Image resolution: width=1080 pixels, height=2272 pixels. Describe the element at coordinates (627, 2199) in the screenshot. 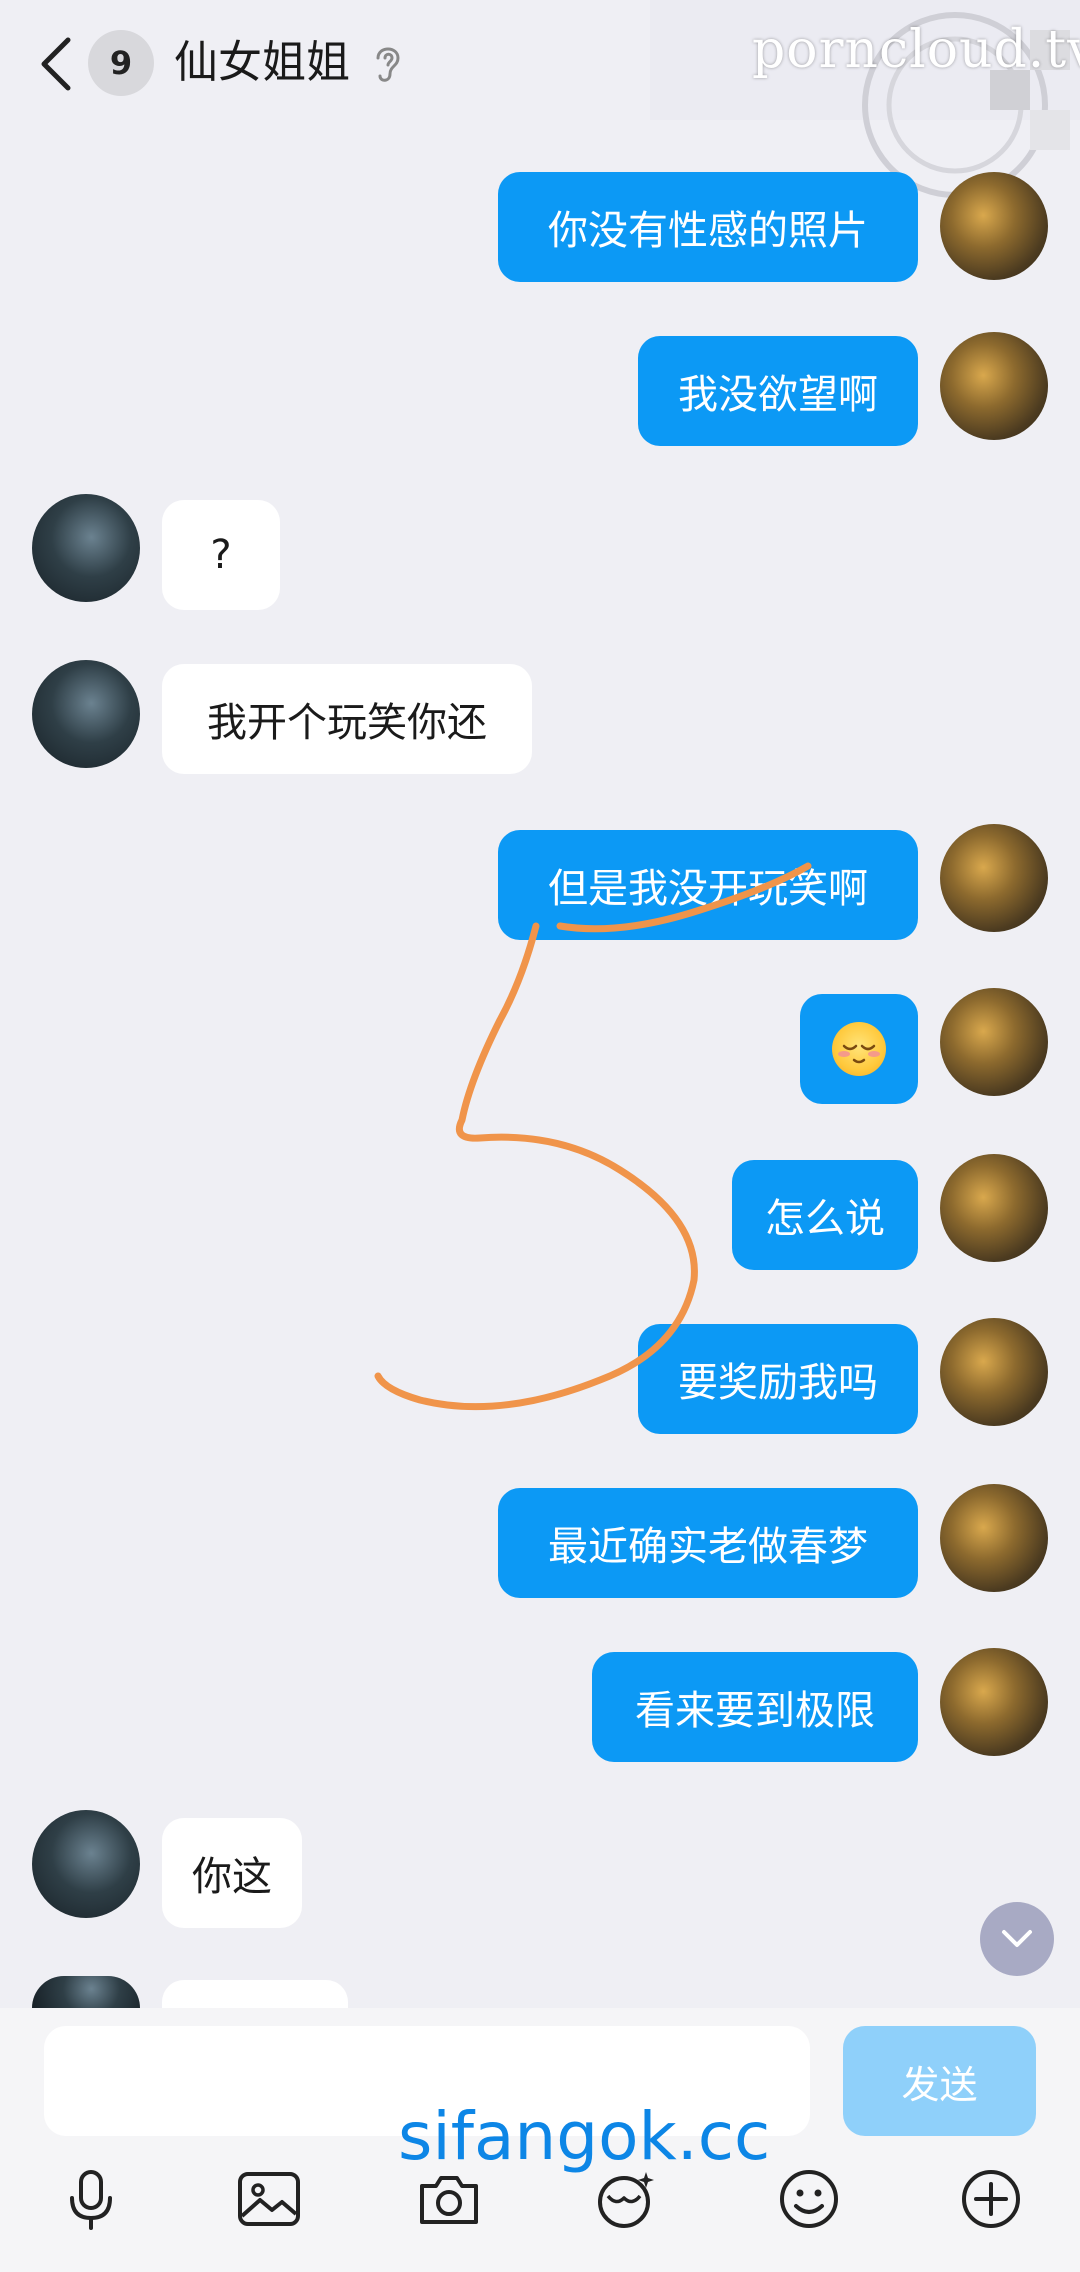

I see `sticker-icon` at that location.